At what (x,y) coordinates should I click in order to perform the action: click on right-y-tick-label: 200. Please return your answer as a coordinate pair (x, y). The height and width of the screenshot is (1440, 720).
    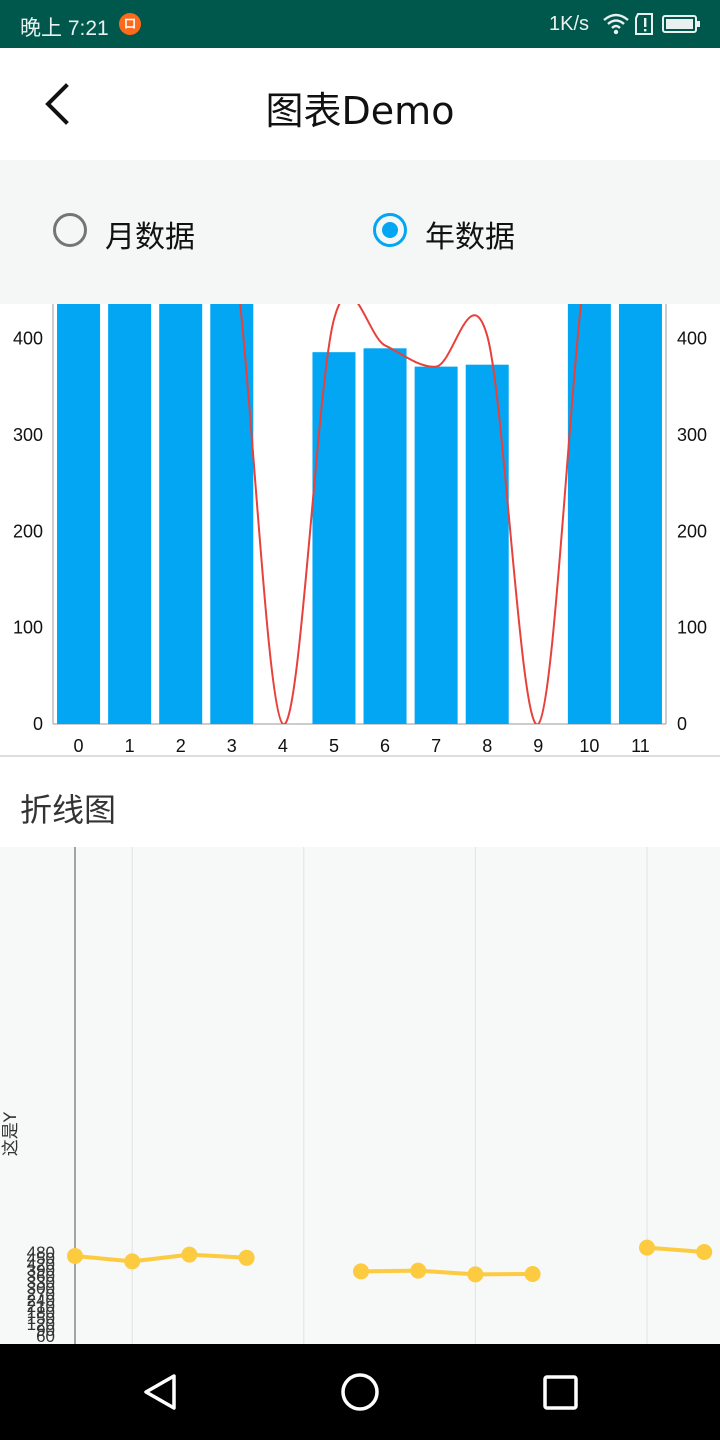
    Looking at the image, I should click on (692, 531).